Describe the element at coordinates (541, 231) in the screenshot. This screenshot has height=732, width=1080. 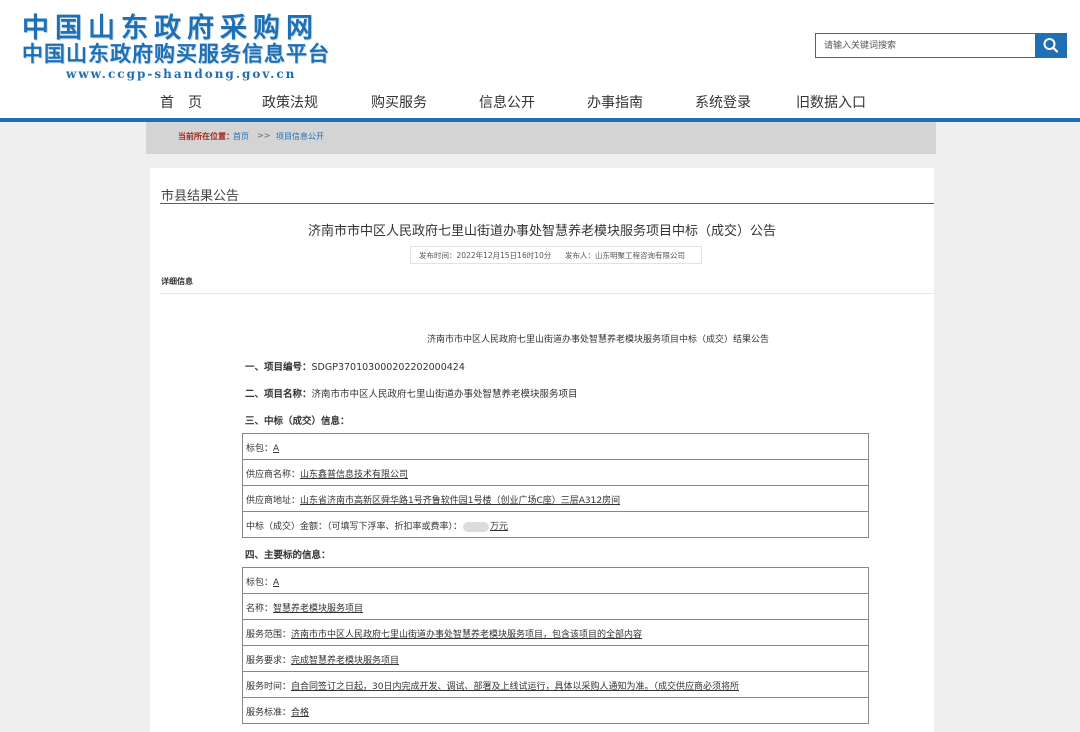
I see `notice-title: 济南市市中区人民政府七里山街道办事处智慧养老模块服务项目中标（成交）公告` at that location.